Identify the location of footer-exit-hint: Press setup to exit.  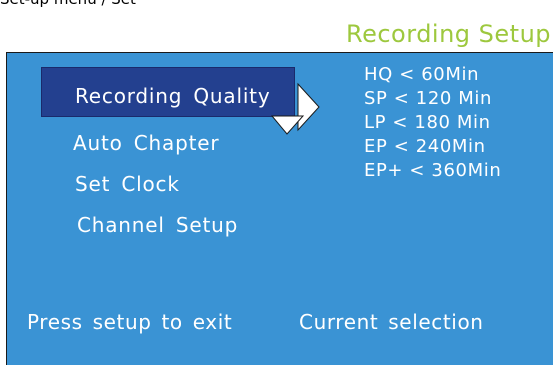
(130, 322).